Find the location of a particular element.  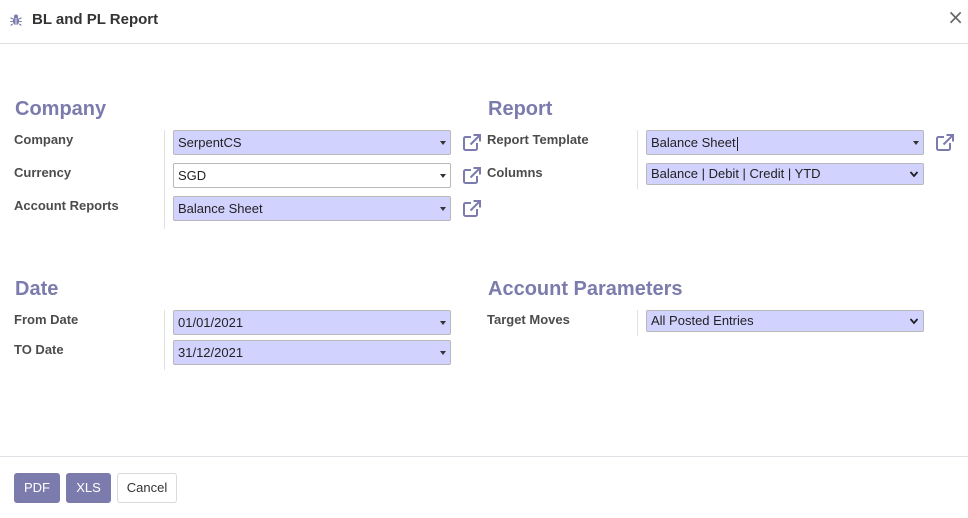

company-select: SerpentCS is located at coordinates (312, 142).